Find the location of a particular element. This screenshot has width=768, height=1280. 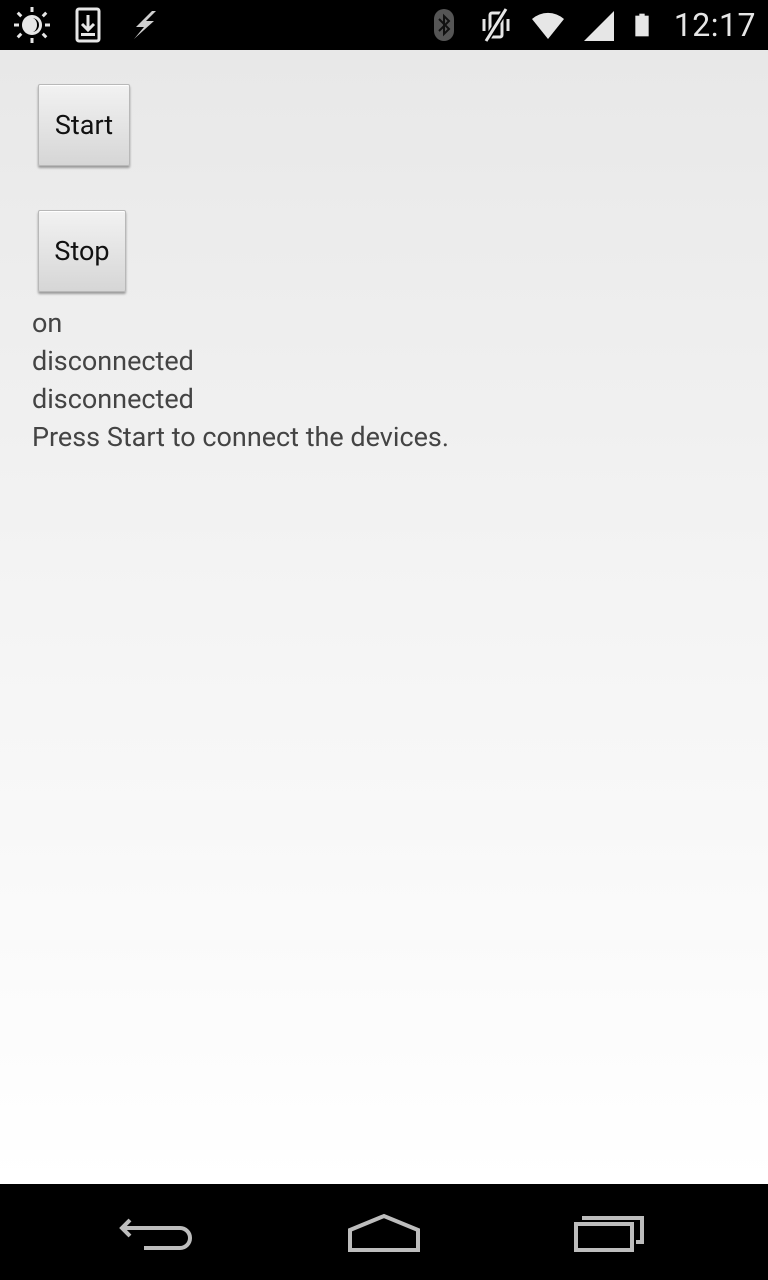

brightness-icon is located at coordinates (32, 25).